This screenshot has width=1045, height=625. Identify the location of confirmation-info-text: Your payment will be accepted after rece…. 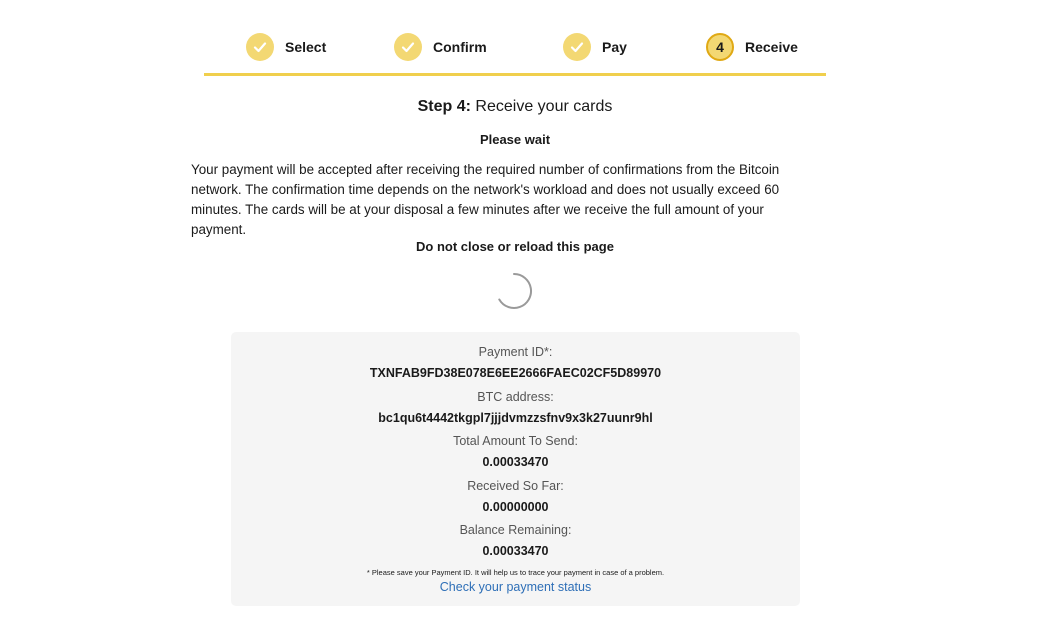
(485, 199).